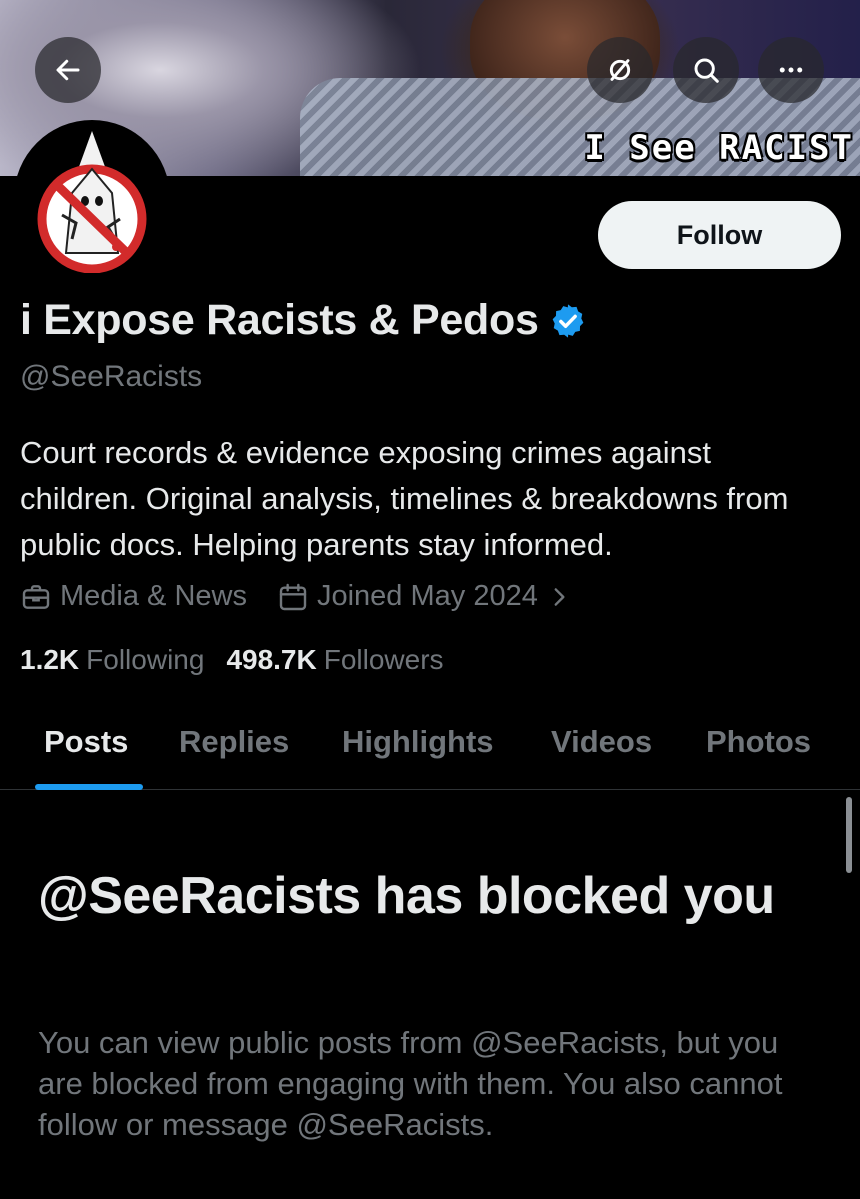  I want to click on arrow-left-icon, so click(68, 70).